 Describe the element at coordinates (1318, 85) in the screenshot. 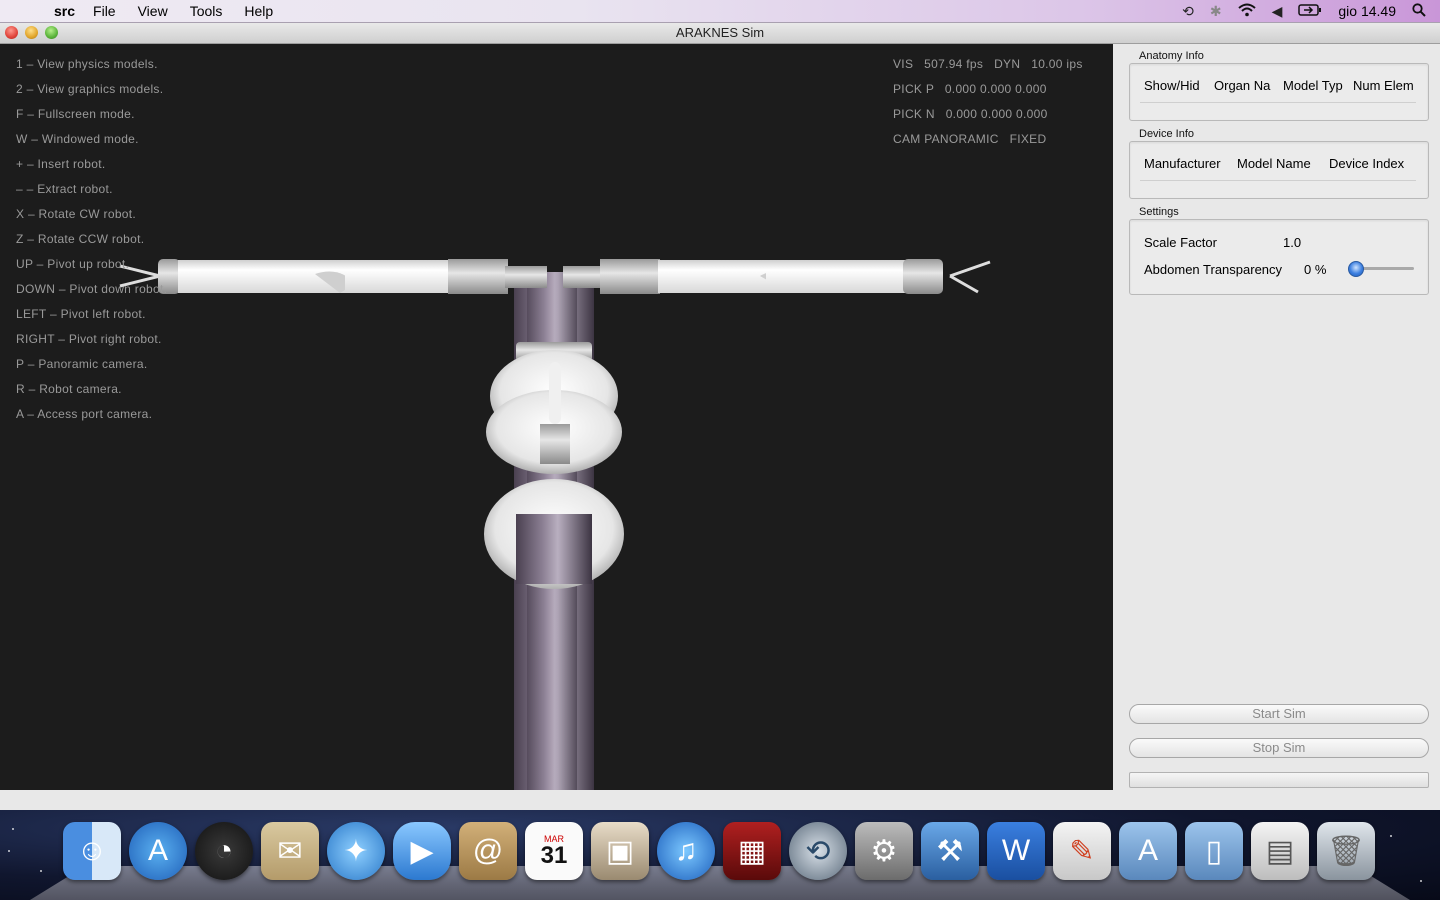

I see `column-model-type: Model Typ` at that location.